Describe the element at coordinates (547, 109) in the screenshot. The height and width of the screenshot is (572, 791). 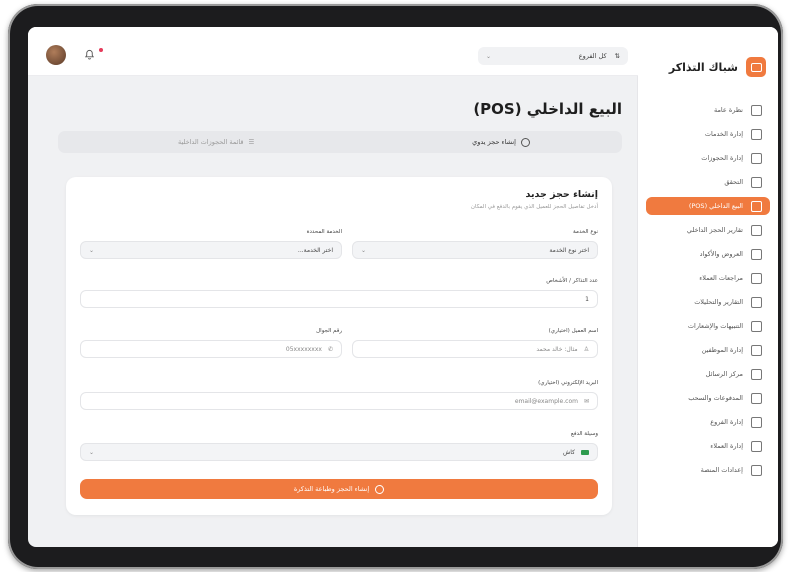
I see `page-title: البيع الداخلي (POS)` at that location.